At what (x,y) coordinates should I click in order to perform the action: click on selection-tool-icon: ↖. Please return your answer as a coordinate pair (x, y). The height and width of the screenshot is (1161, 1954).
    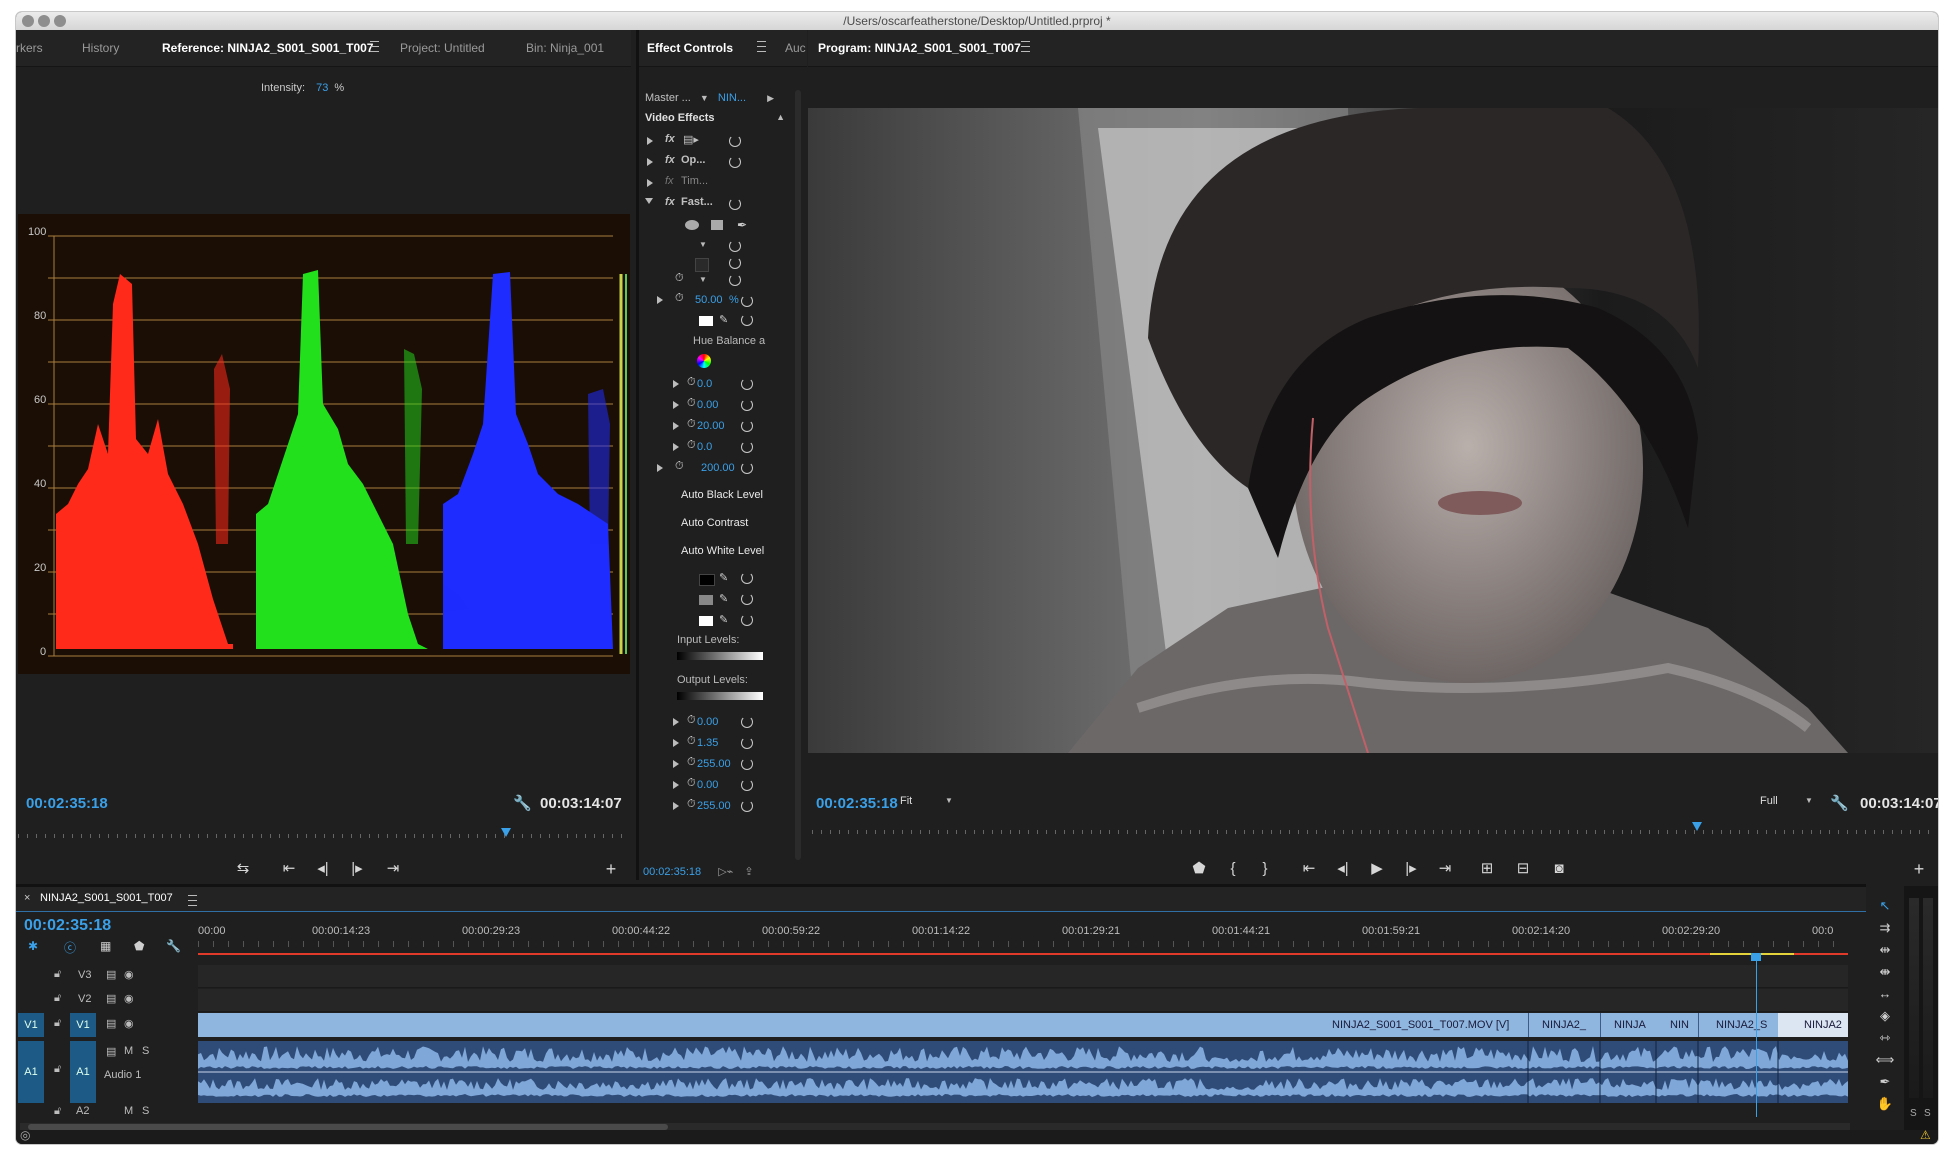
    Looking at the image, I should click on (1885, 906).